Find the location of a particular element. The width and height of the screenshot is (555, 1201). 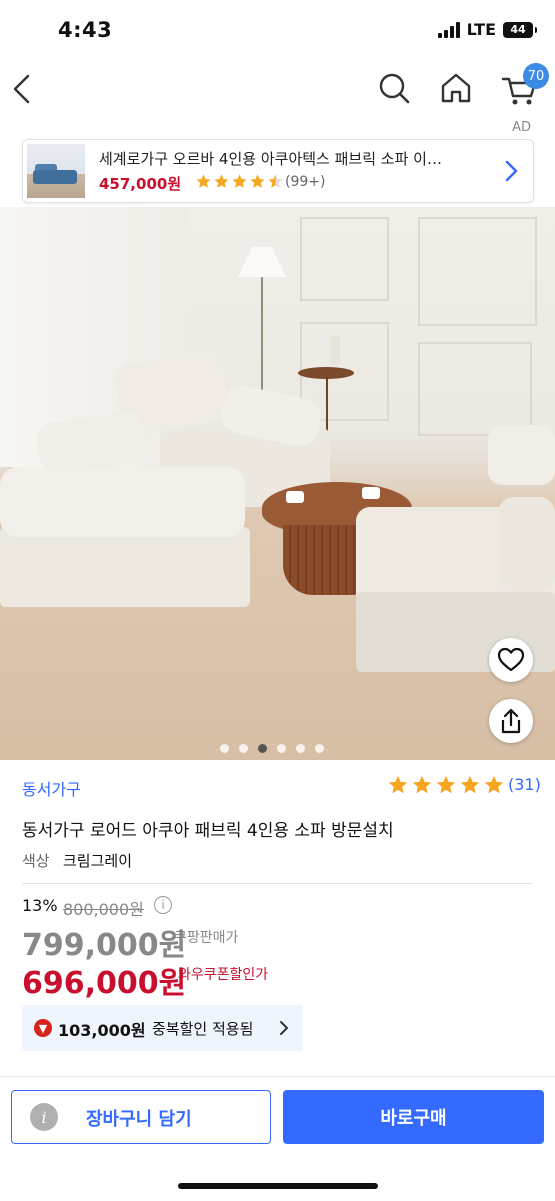

battery-level: 44 is located at coordinates (518, 29).